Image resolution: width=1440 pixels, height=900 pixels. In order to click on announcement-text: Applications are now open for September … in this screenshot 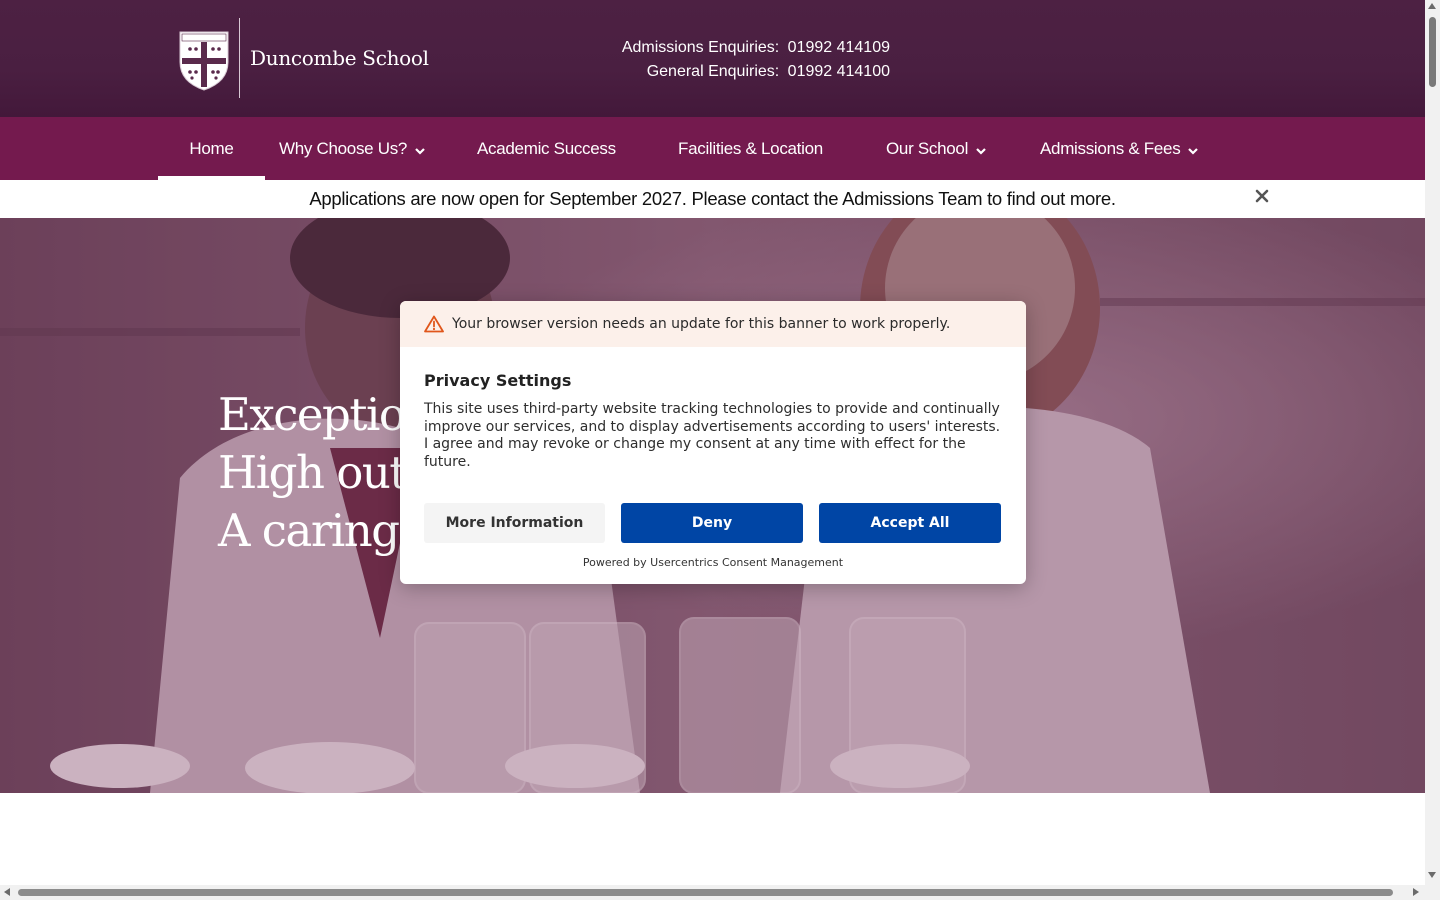, I will do `click(712, 198)`.